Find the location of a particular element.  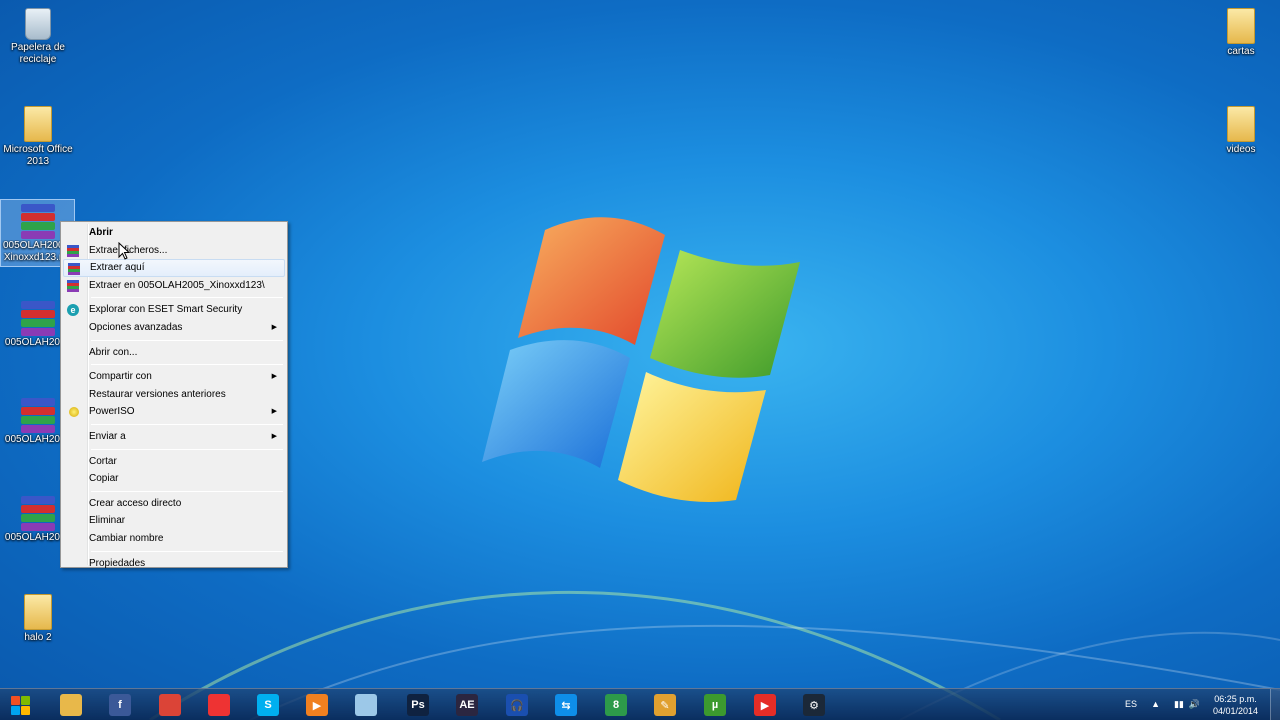

desktop-icon-label: Microsoft Office 2013 is located at coordinates (38, 155).